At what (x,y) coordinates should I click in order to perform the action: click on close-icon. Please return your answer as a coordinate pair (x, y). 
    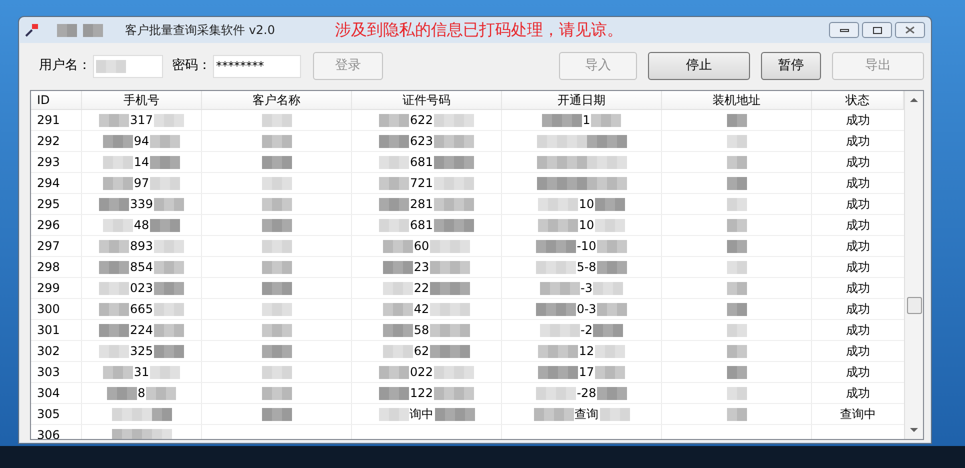
    Looking at the image, I should click on (910, 30).